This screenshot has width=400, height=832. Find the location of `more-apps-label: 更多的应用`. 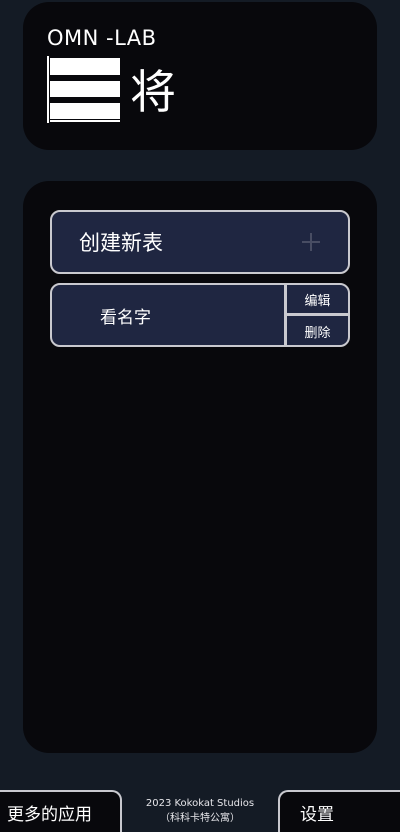

more-apps-label: 更多的应用 is located at coordinates (49, 814).